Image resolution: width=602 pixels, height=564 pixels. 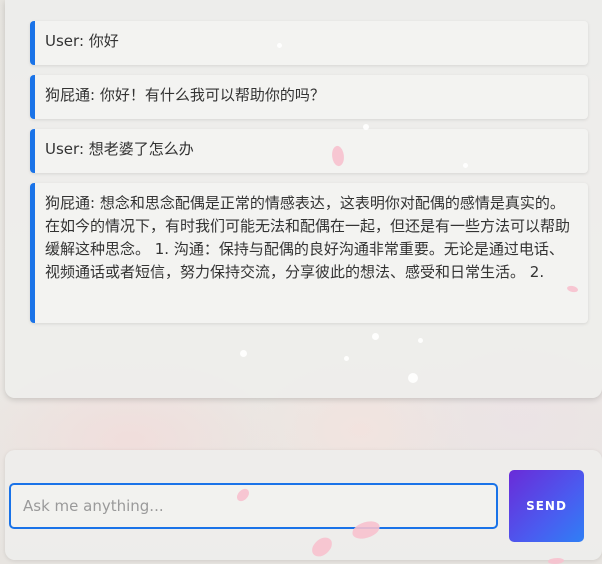 I want to click on chat-message: User: 想老婆了怎么办, so click(x=309, y=151).